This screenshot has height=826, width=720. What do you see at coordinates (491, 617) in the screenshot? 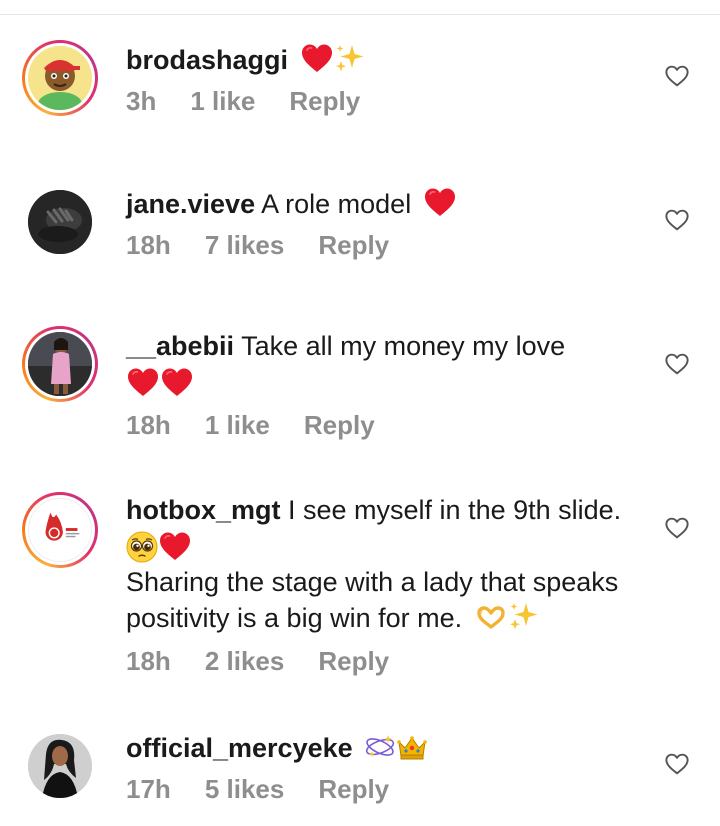
I see `heart-hands-emoji` at bounding box center [491, 617].